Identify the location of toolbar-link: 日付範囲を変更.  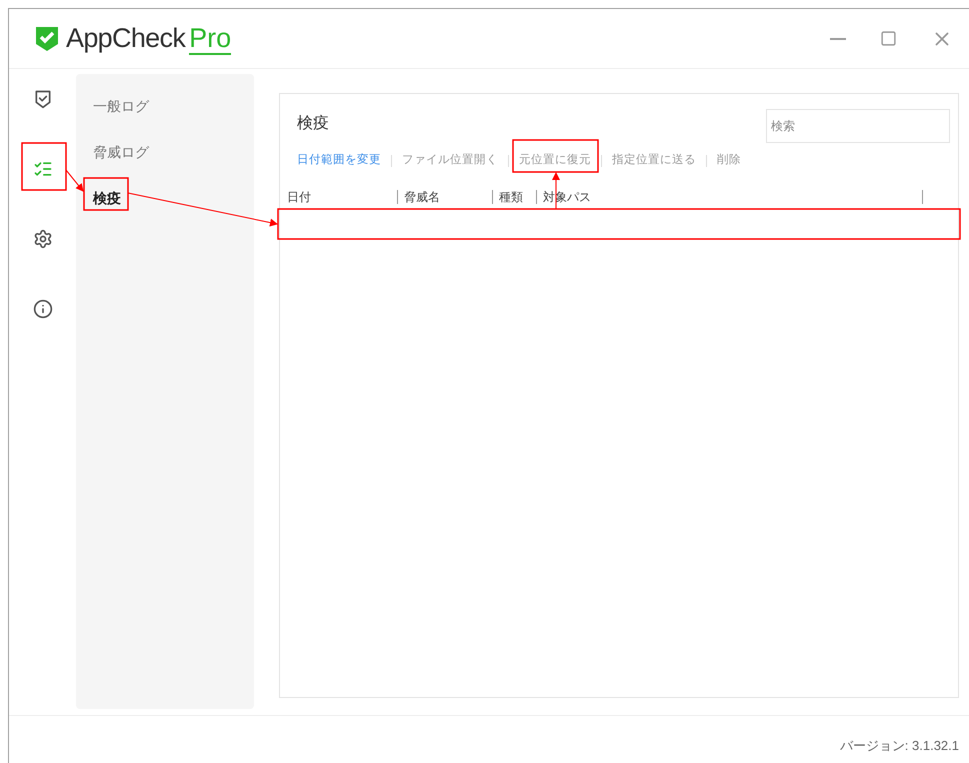
(339, 161).